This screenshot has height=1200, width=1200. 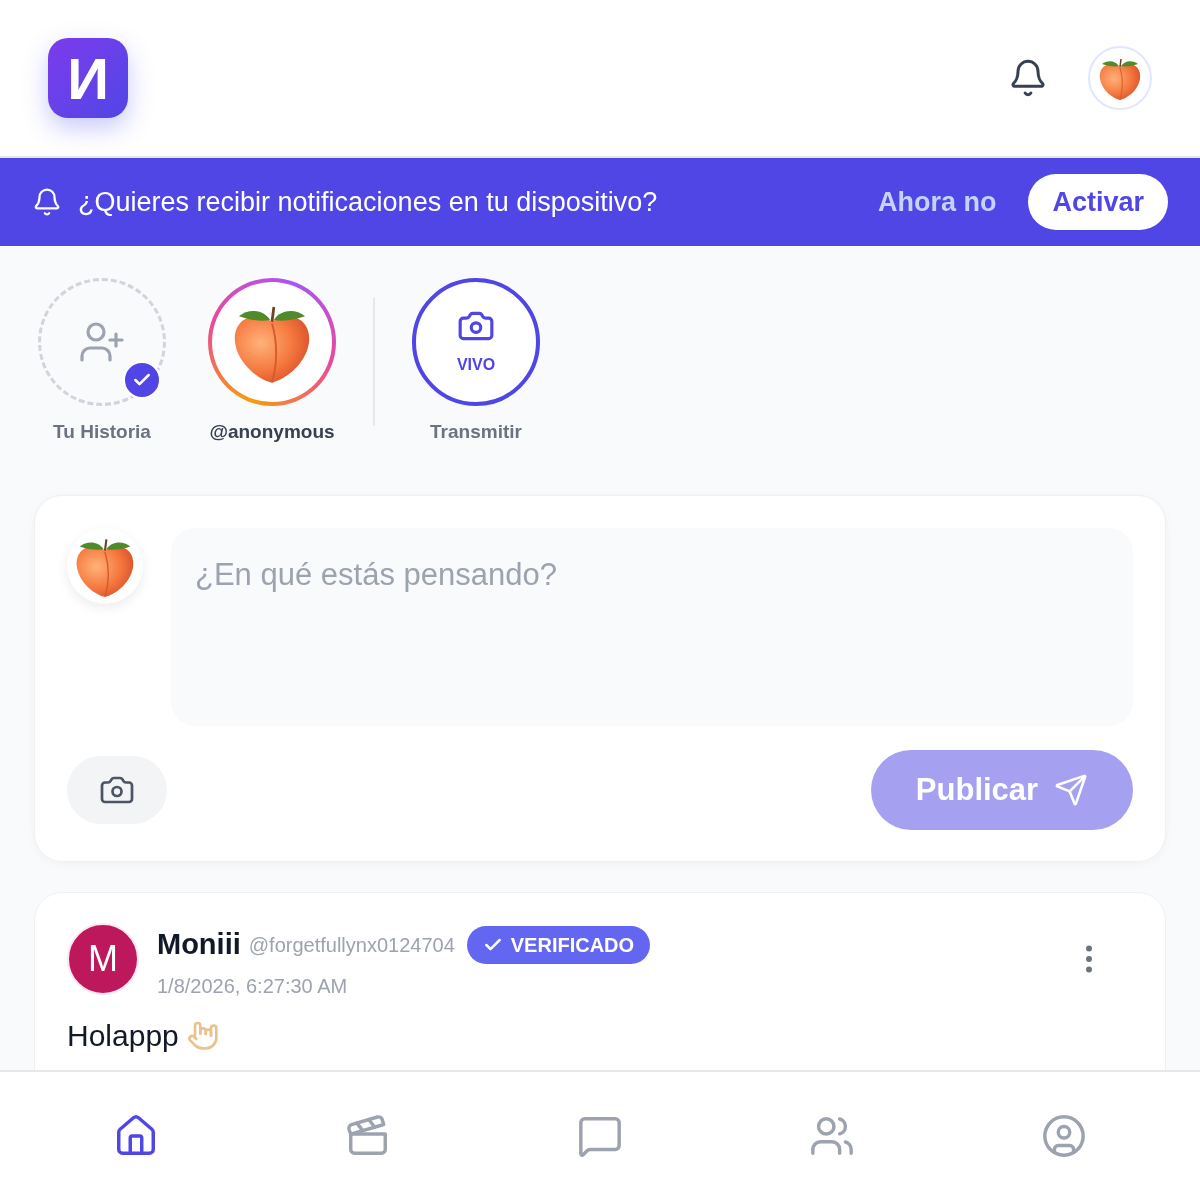 What do you see at coordinates (1071, 790) in the screenshot?
I see `send-icon` at bounding box center [1071, 790].